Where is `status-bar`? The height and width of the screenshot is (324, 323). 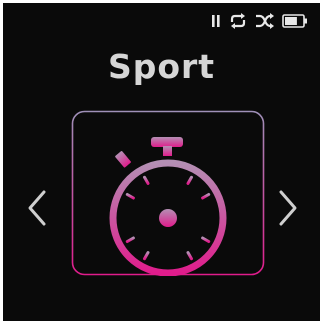 status-bar is located at coordinates (259, 21).